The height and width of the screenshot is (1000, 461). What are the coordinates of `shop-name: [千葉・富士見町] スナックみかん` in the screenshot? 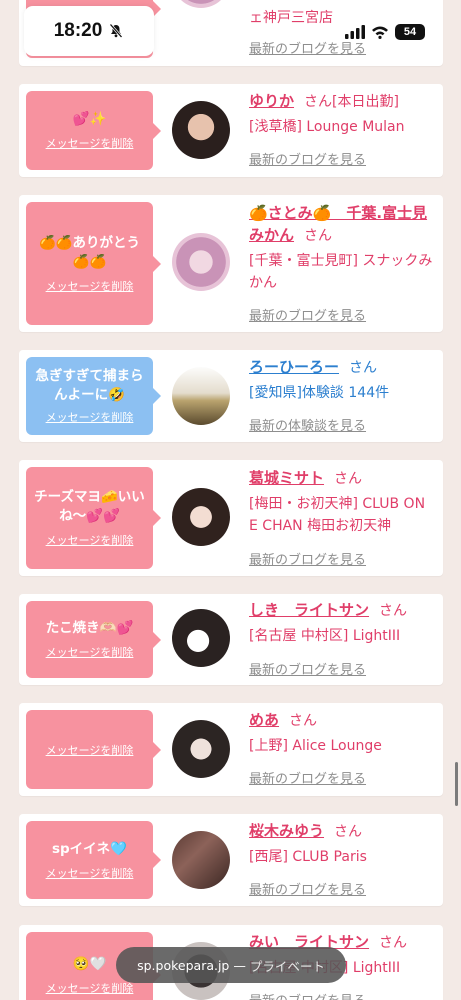 It's located at (341, 272).